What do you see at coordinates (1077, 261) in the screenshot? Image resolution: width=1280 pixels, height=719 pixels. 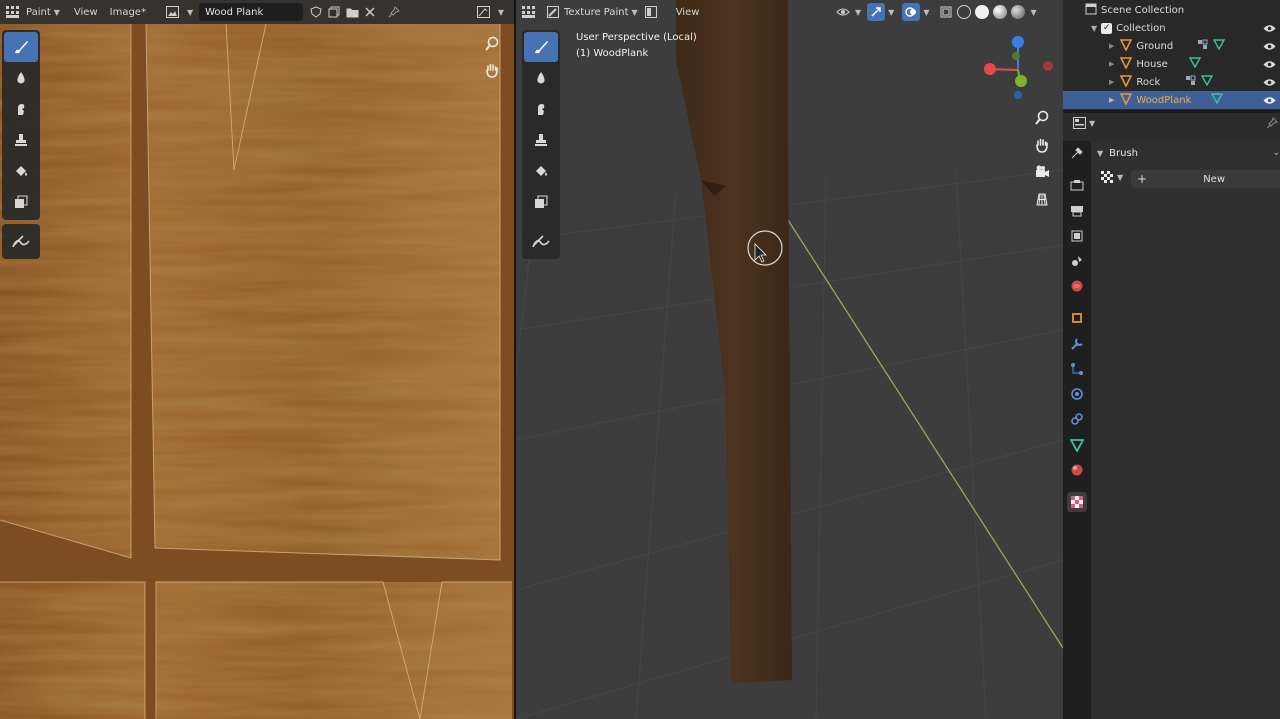 I see `scene-tab-icon` at bounding box center [1077, 261].